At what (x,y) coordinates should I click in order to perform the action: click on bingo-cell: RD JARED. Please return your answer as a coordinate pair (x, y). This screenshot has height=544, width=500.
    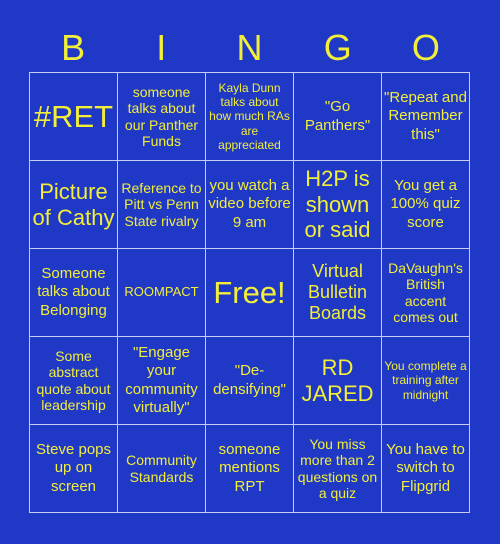
    Looking at the image, I should click on (338, 381).